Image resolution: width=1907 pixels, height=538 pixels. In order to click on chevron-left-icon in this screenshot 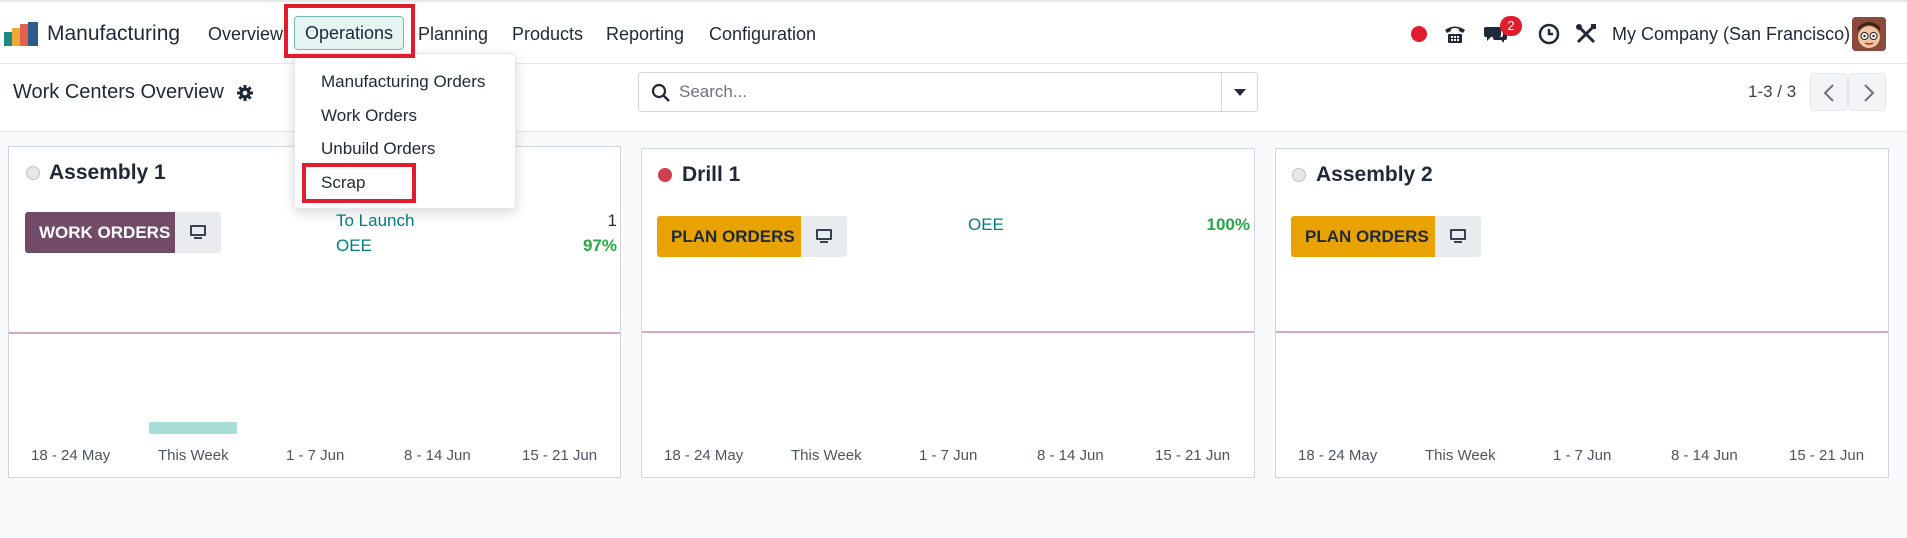, I will do `click(1828, 93)`.